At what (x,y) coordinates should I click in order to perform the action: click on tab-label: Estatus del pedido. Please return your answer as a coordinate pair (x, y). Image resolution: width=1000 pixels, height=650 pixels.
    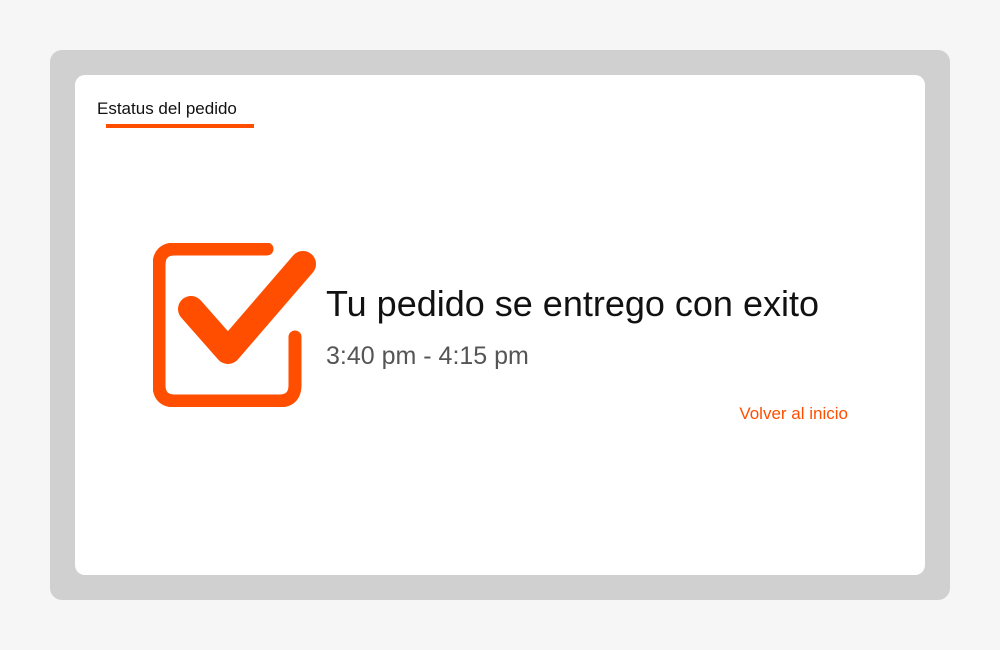
    Looking at the image, I should click on (167, 108).